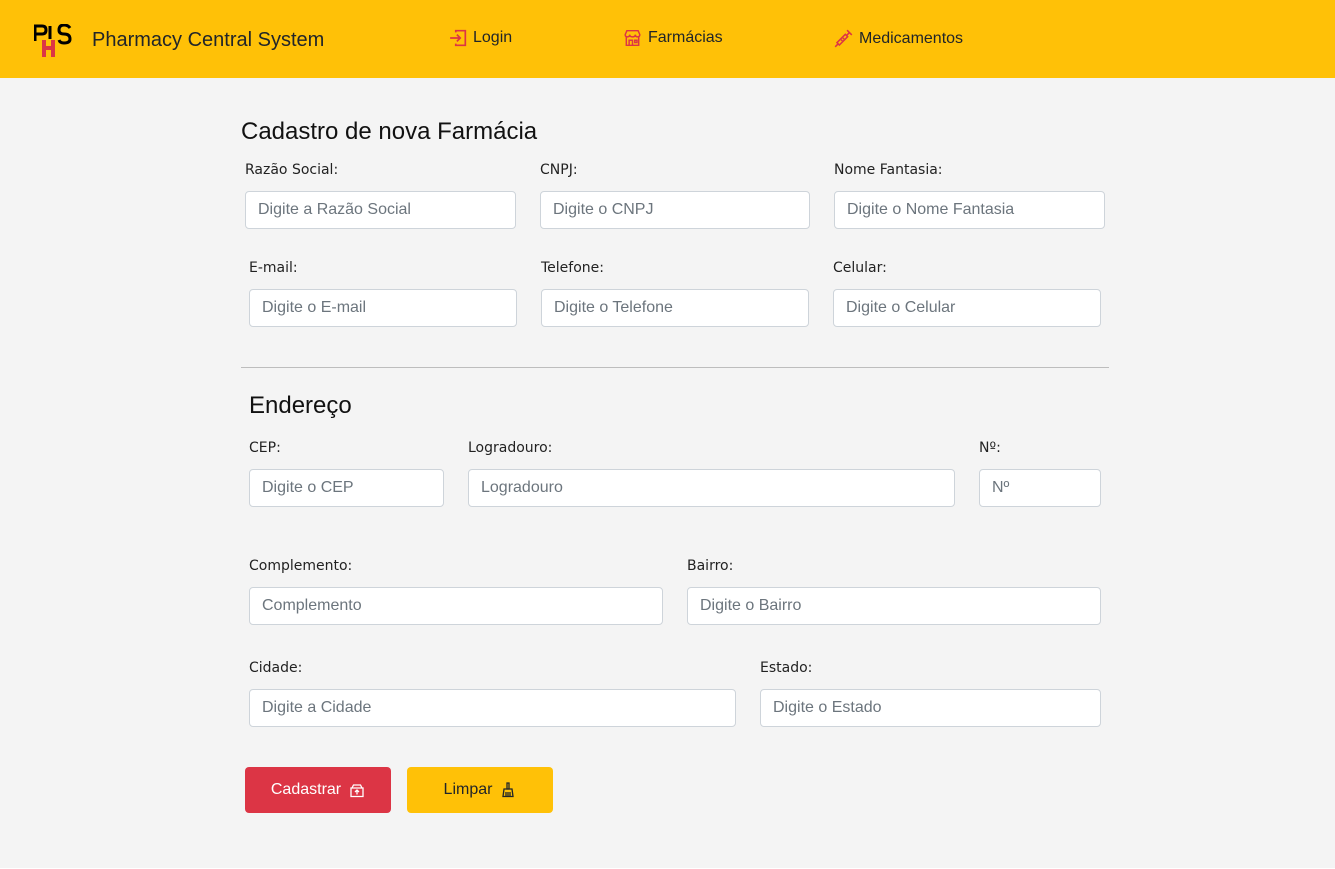 This screenshot has height=869, width=1335. I want to click on nav-link-farmacias: Farmácias, so click(673, 38).